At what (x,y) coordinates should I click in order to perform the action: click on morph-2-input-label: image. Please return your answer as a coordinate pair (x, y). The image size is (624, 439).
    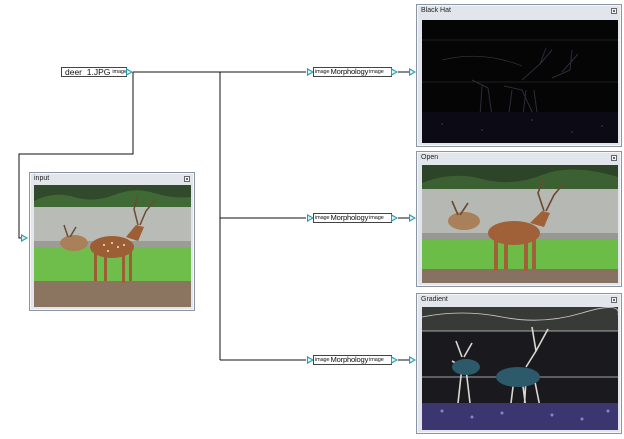
    Looking at the image, I should click on (322, 218).